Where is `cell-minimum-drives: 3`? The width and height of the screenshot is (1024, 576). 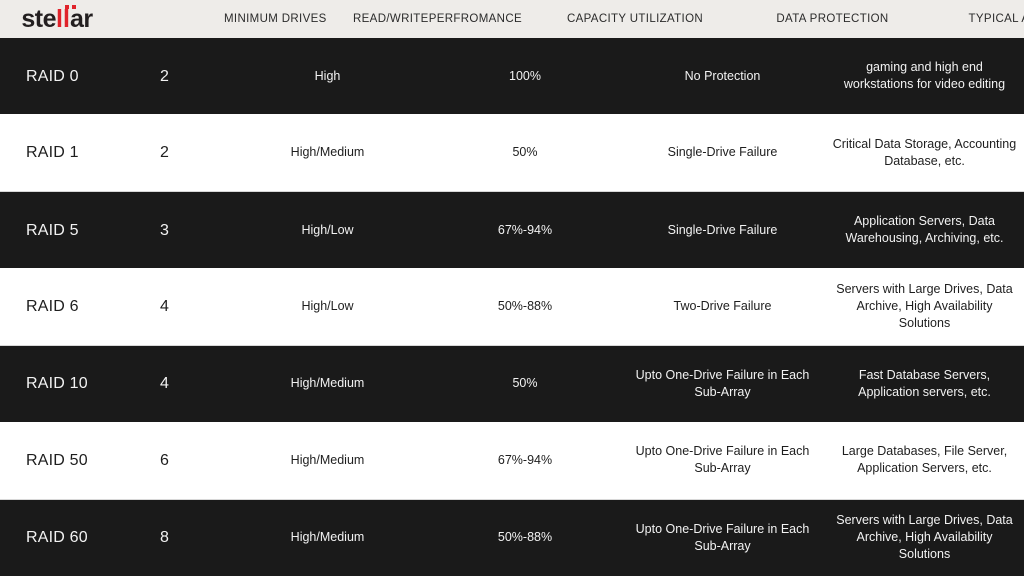 cell-minimum-drives: 3 is located at coordinates (164, 230).